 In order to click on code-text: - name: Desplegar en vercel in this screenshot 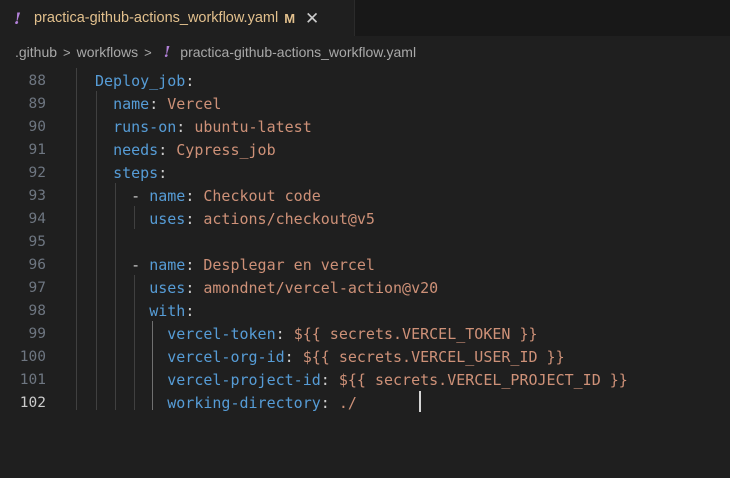, I will do `click(235, 265)`.